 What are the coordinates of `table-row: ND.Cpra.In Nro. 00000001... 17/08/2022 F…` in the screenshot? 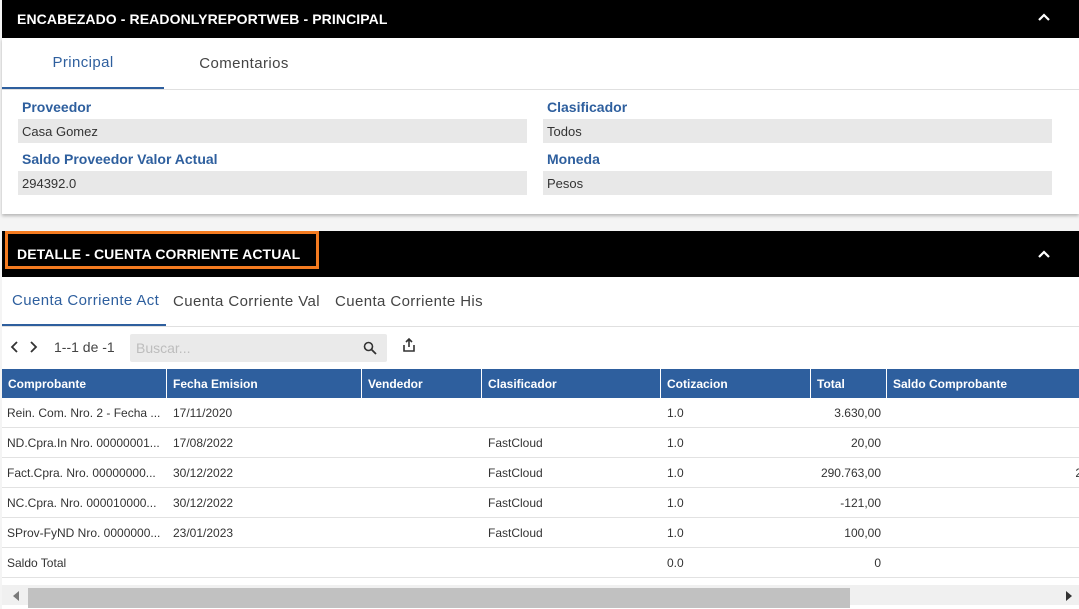 It's located at (540, 443).